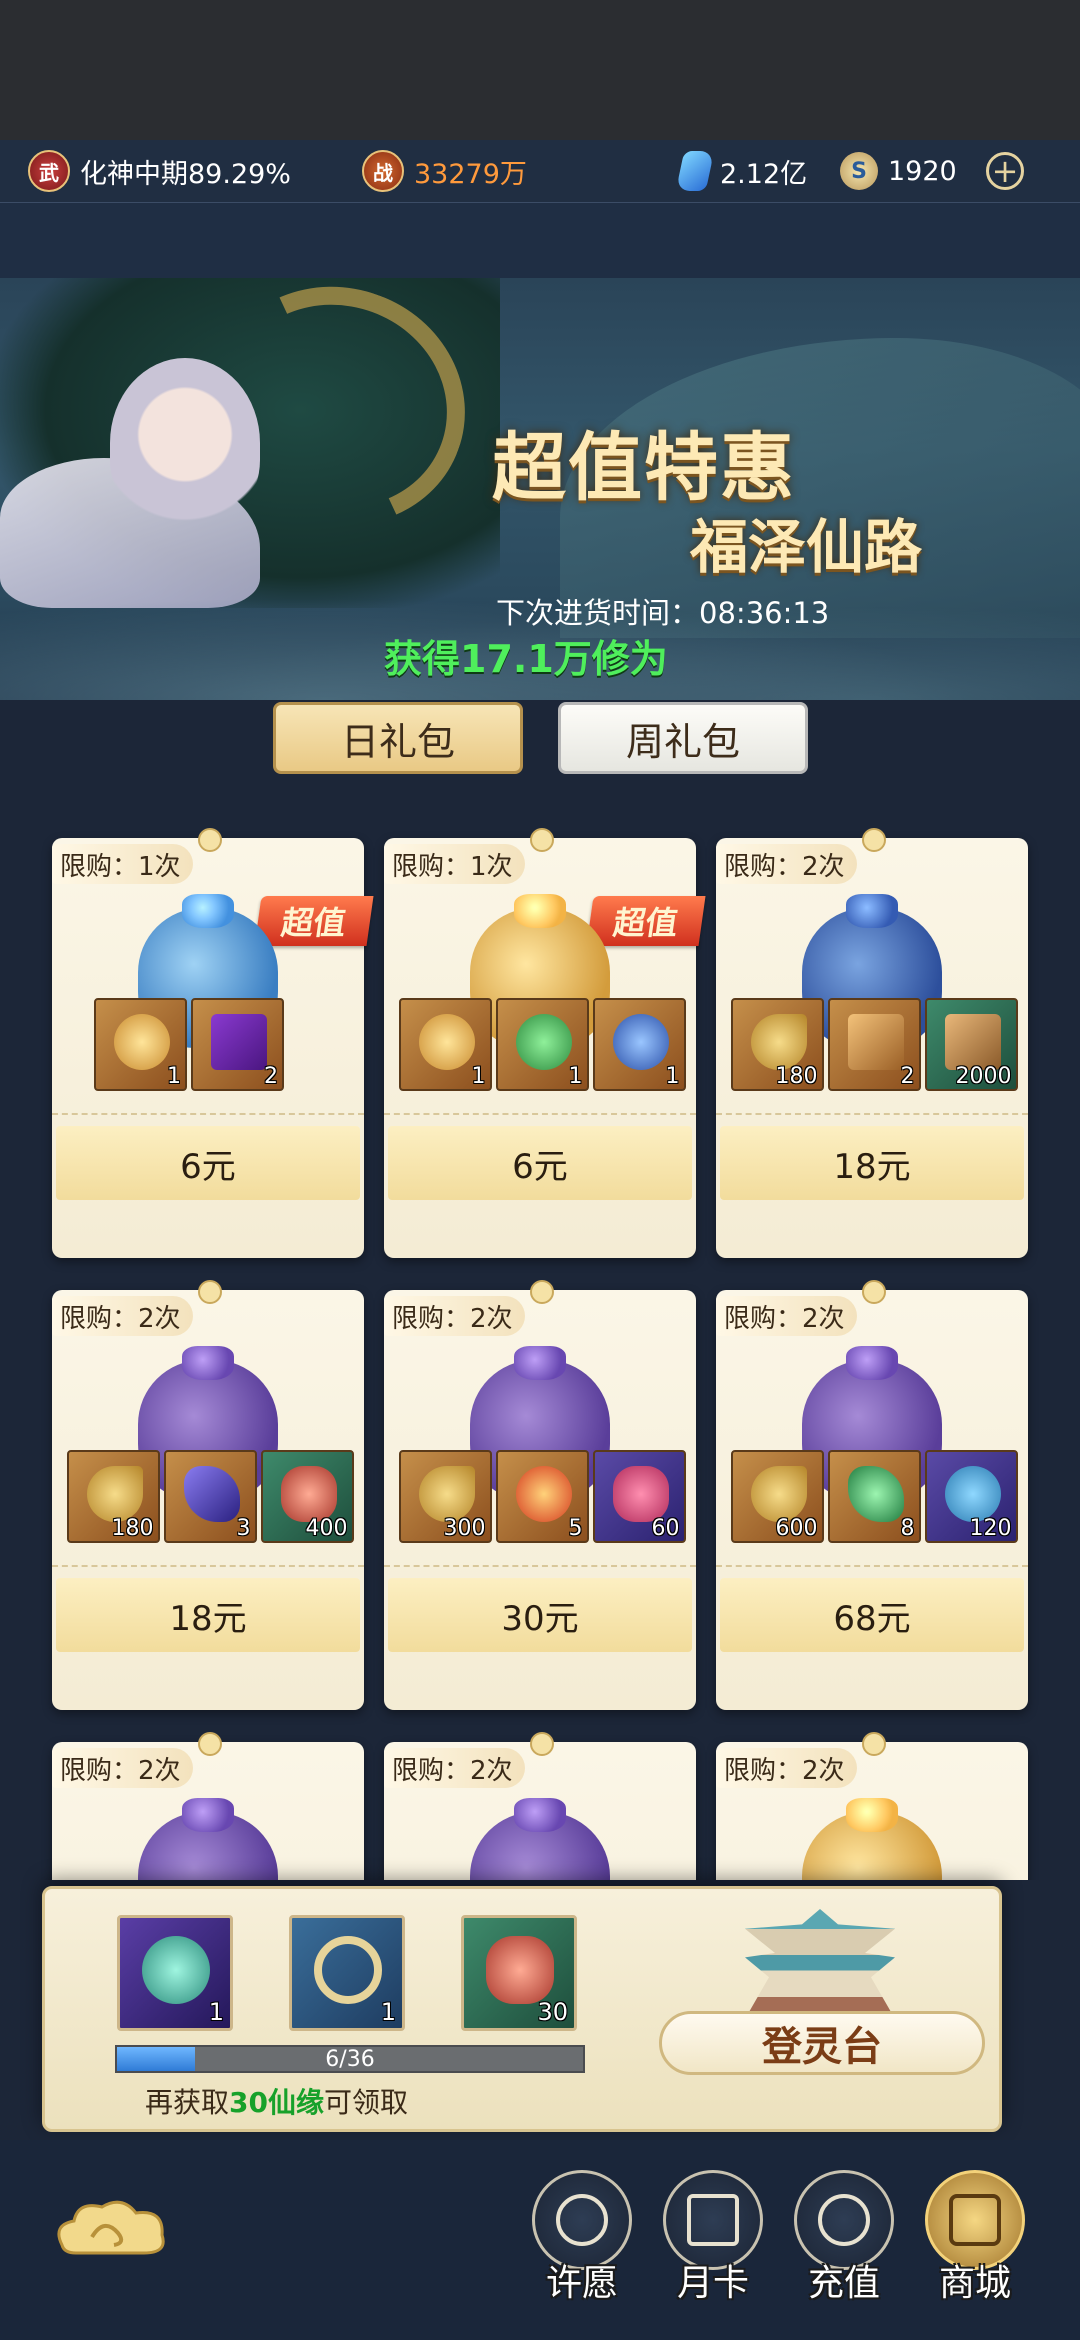 Image resolution: width=1080 pixels, height=2340 pixels. Describe the element at coordinates (398, 738) in the screenshot. I see `tab-daily-packs: 日礼包` at that location.